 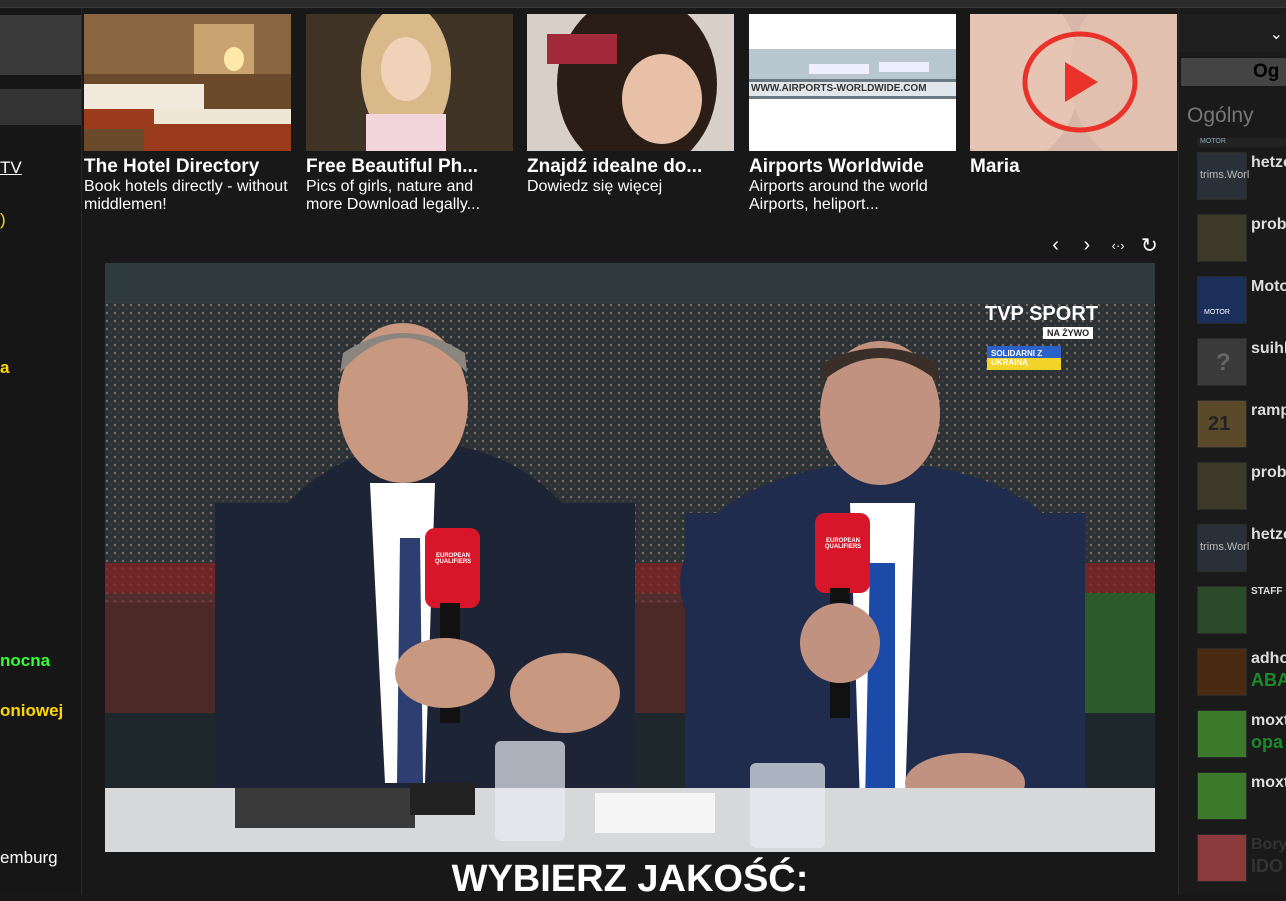 I want to click on chat-user-row: adho ABA, so click(x=1237, y=671).